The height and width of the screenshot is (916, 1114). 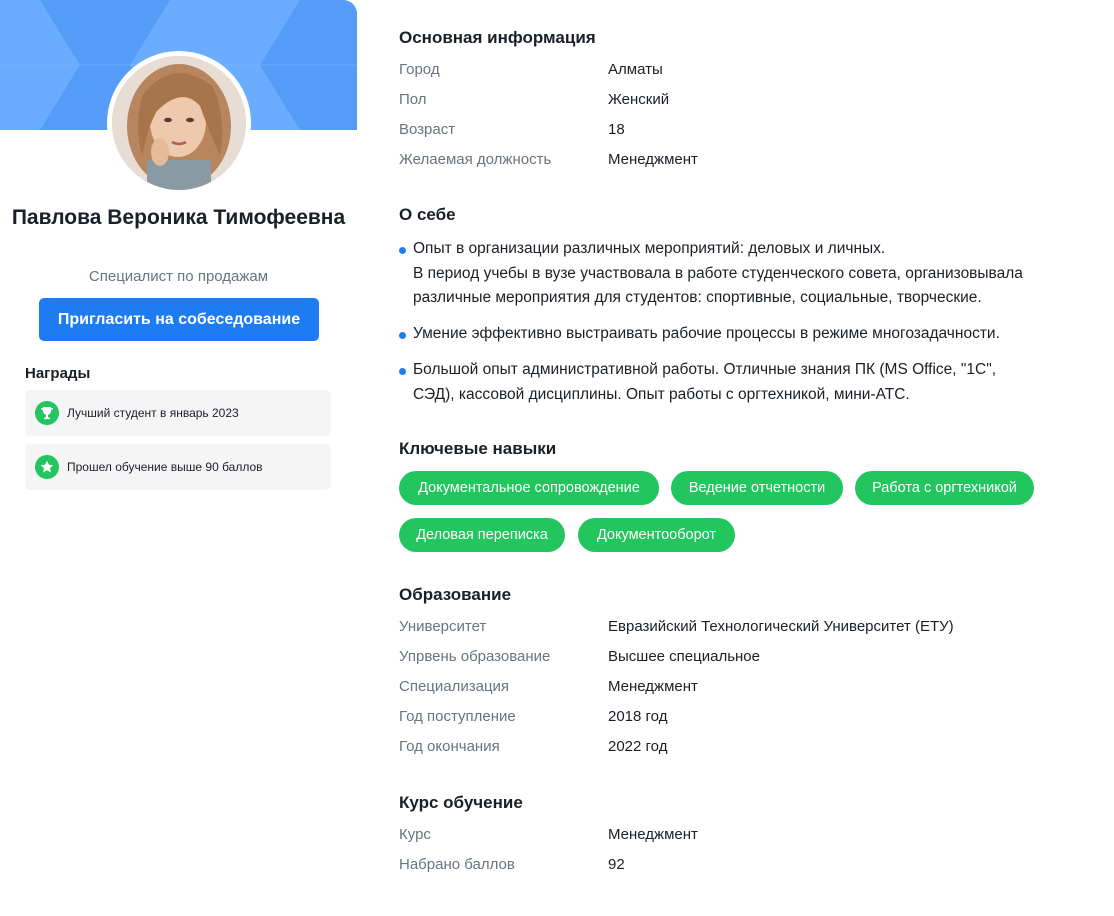 I want to click on award-item: Прошел обучение выше 90 баллов, so click(x=178, y=467).